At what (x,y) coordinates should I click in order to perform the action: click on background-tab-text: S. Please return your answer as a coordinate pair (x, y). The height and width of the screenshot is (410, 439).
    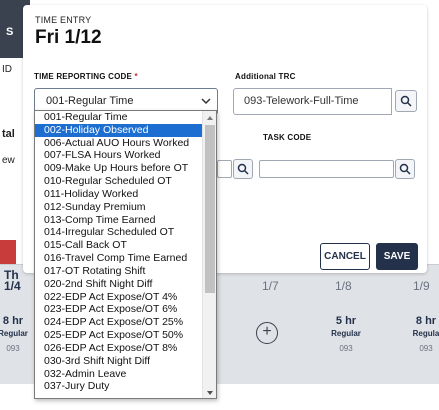
    Looking at the image, I should click on (10, 32).